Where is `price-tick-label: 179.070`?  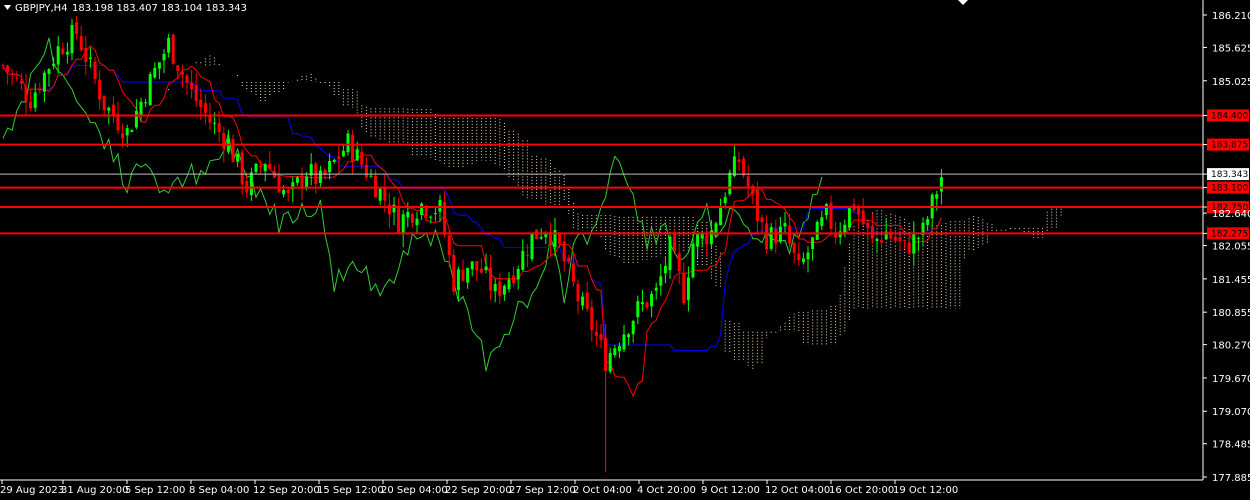
price-tick-label: 179.070 is located at coordinates (1231, 412).